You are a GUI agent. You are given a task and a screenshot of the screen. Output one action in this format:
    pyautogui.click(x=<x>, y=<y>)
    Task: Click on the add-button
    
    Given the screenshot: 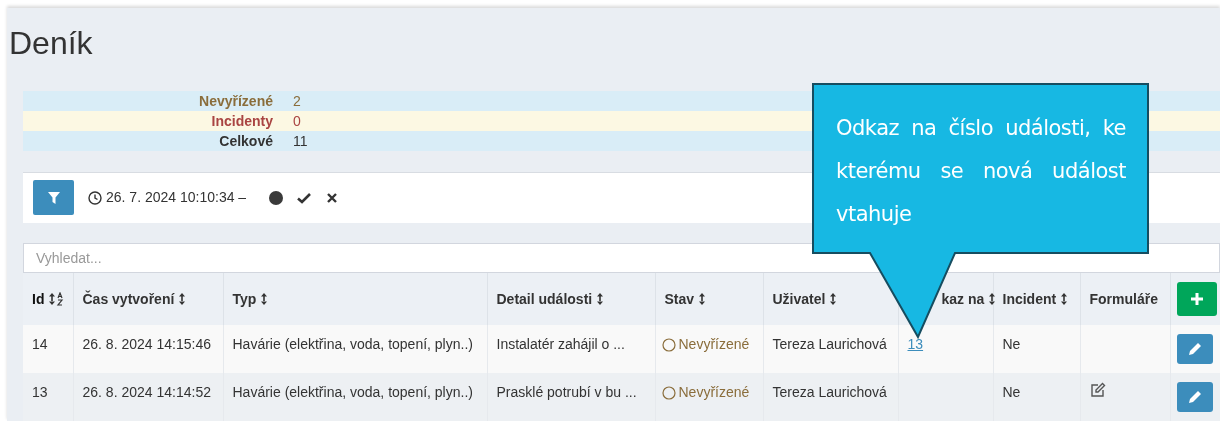 What is the action you would take?
    pyautogui.click(x=1196, y=299)
    